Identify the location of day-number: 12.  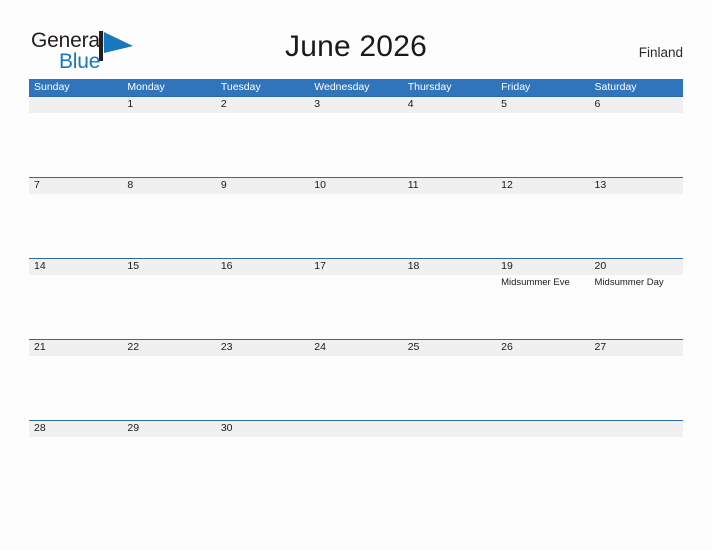
(507, 185).